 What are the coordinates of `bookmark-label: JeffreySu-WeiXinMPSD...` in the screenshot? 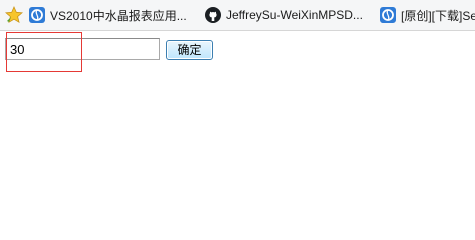 It's located at (294, 15).